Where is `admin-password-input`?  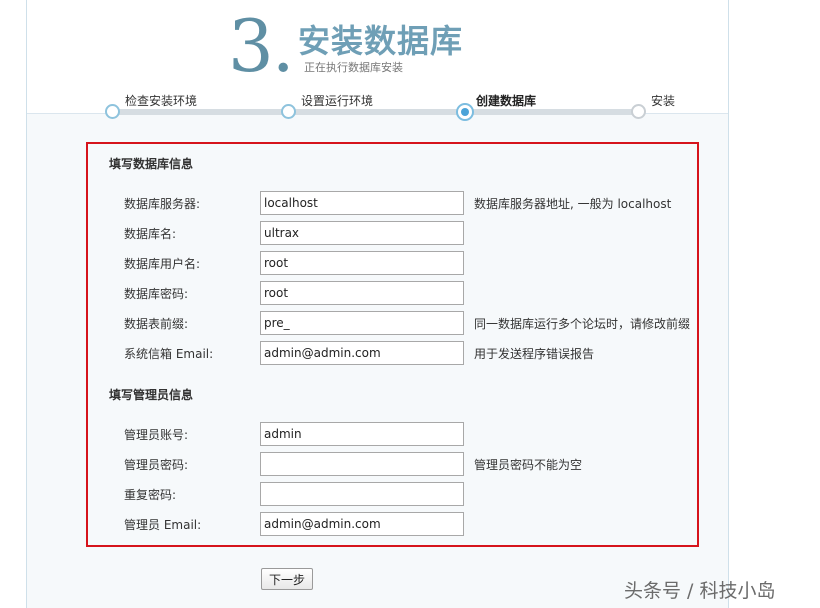 admin-password-input is located at coordinates (362, 464).